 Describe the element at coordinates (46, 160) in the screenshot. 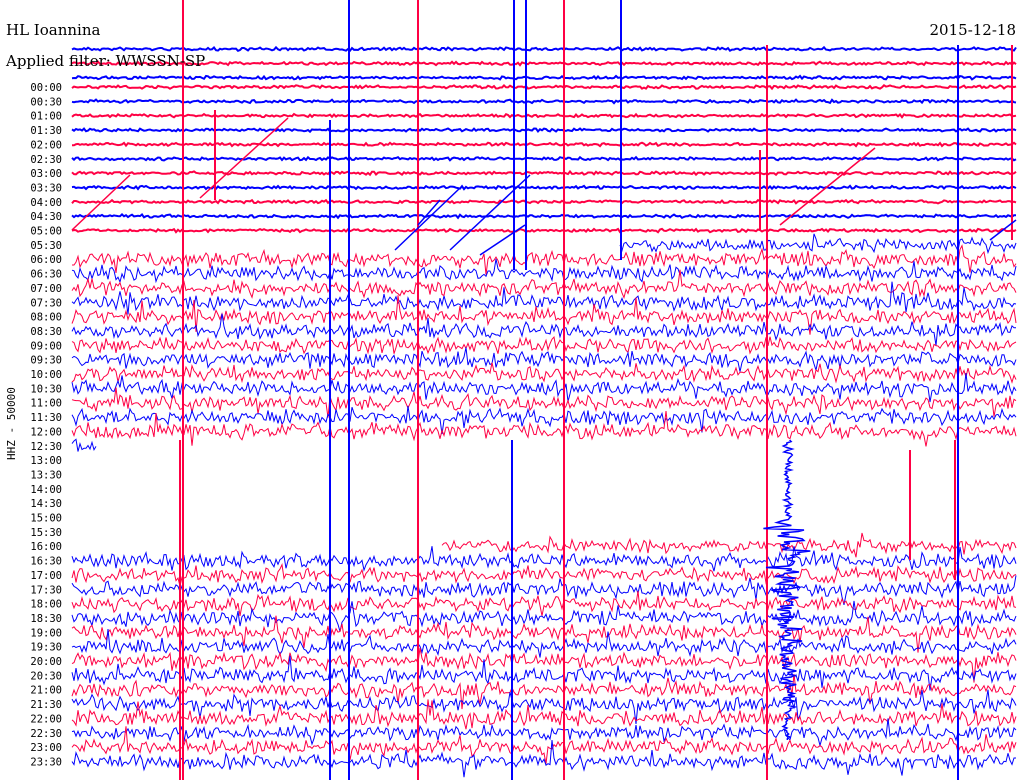

I see `time-label-0230: 02:30` at that location.